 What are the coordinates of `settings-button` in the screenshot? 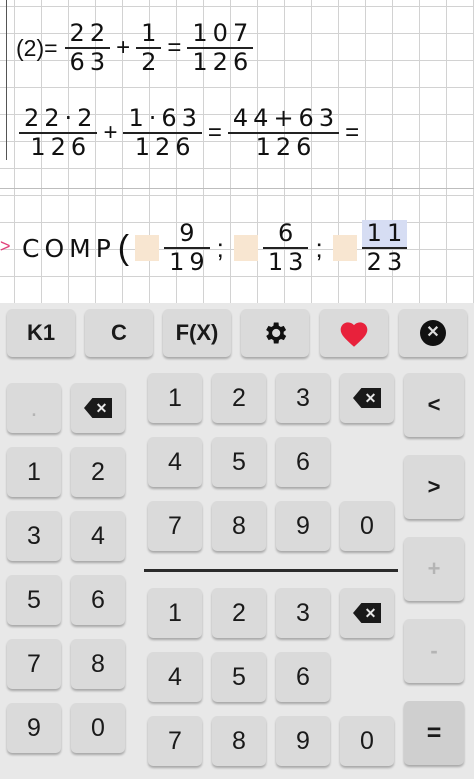 It's located at (275, 333).